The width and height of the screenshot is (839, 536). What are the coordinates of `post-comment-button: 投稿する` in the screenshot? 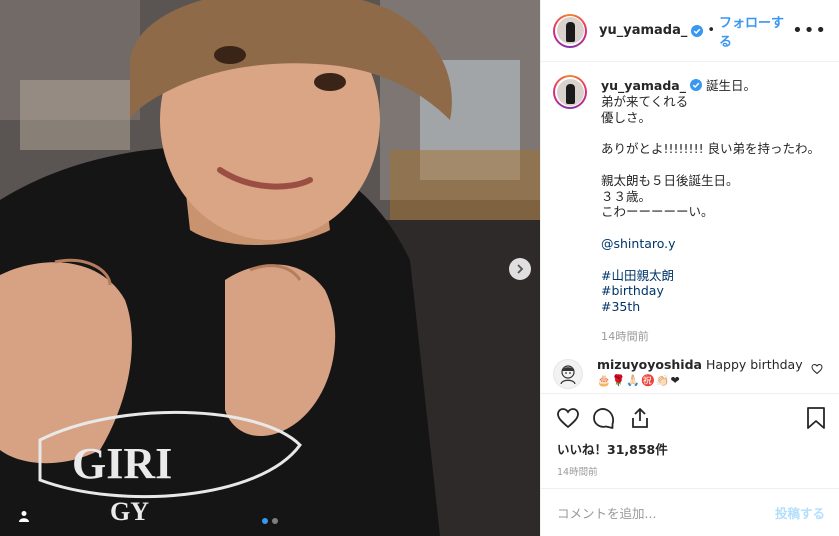 It's located at (800, 512).